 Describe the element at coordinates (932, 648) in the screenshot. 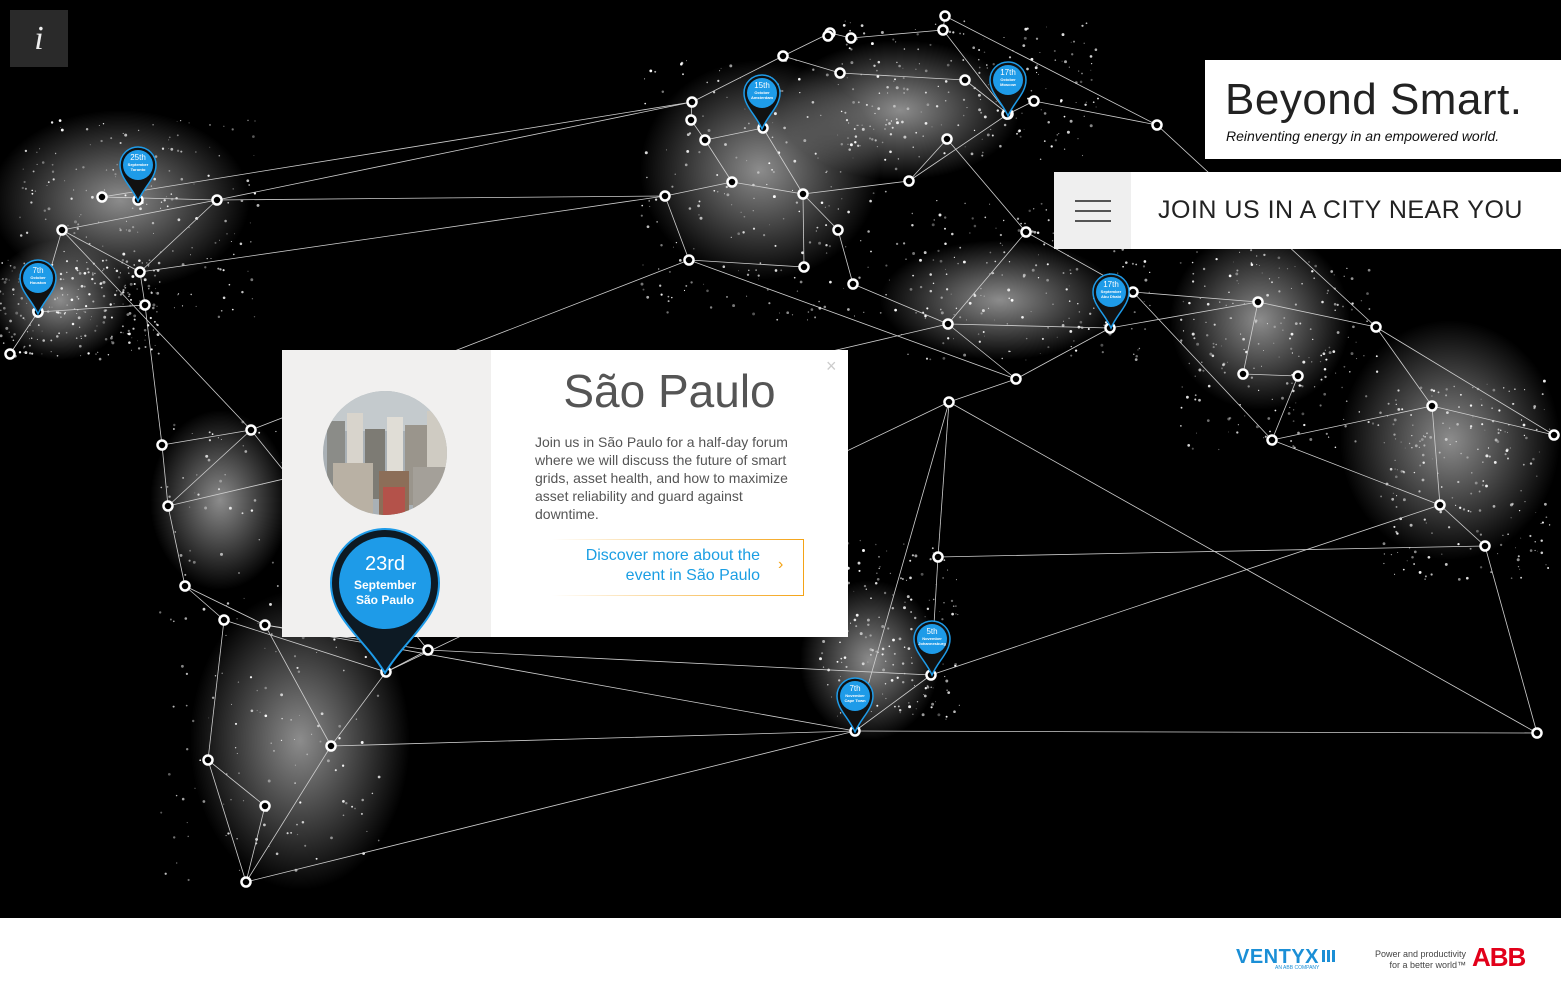

I see `event-pin-johannesburg: 5th November Johannesburg` at that location.